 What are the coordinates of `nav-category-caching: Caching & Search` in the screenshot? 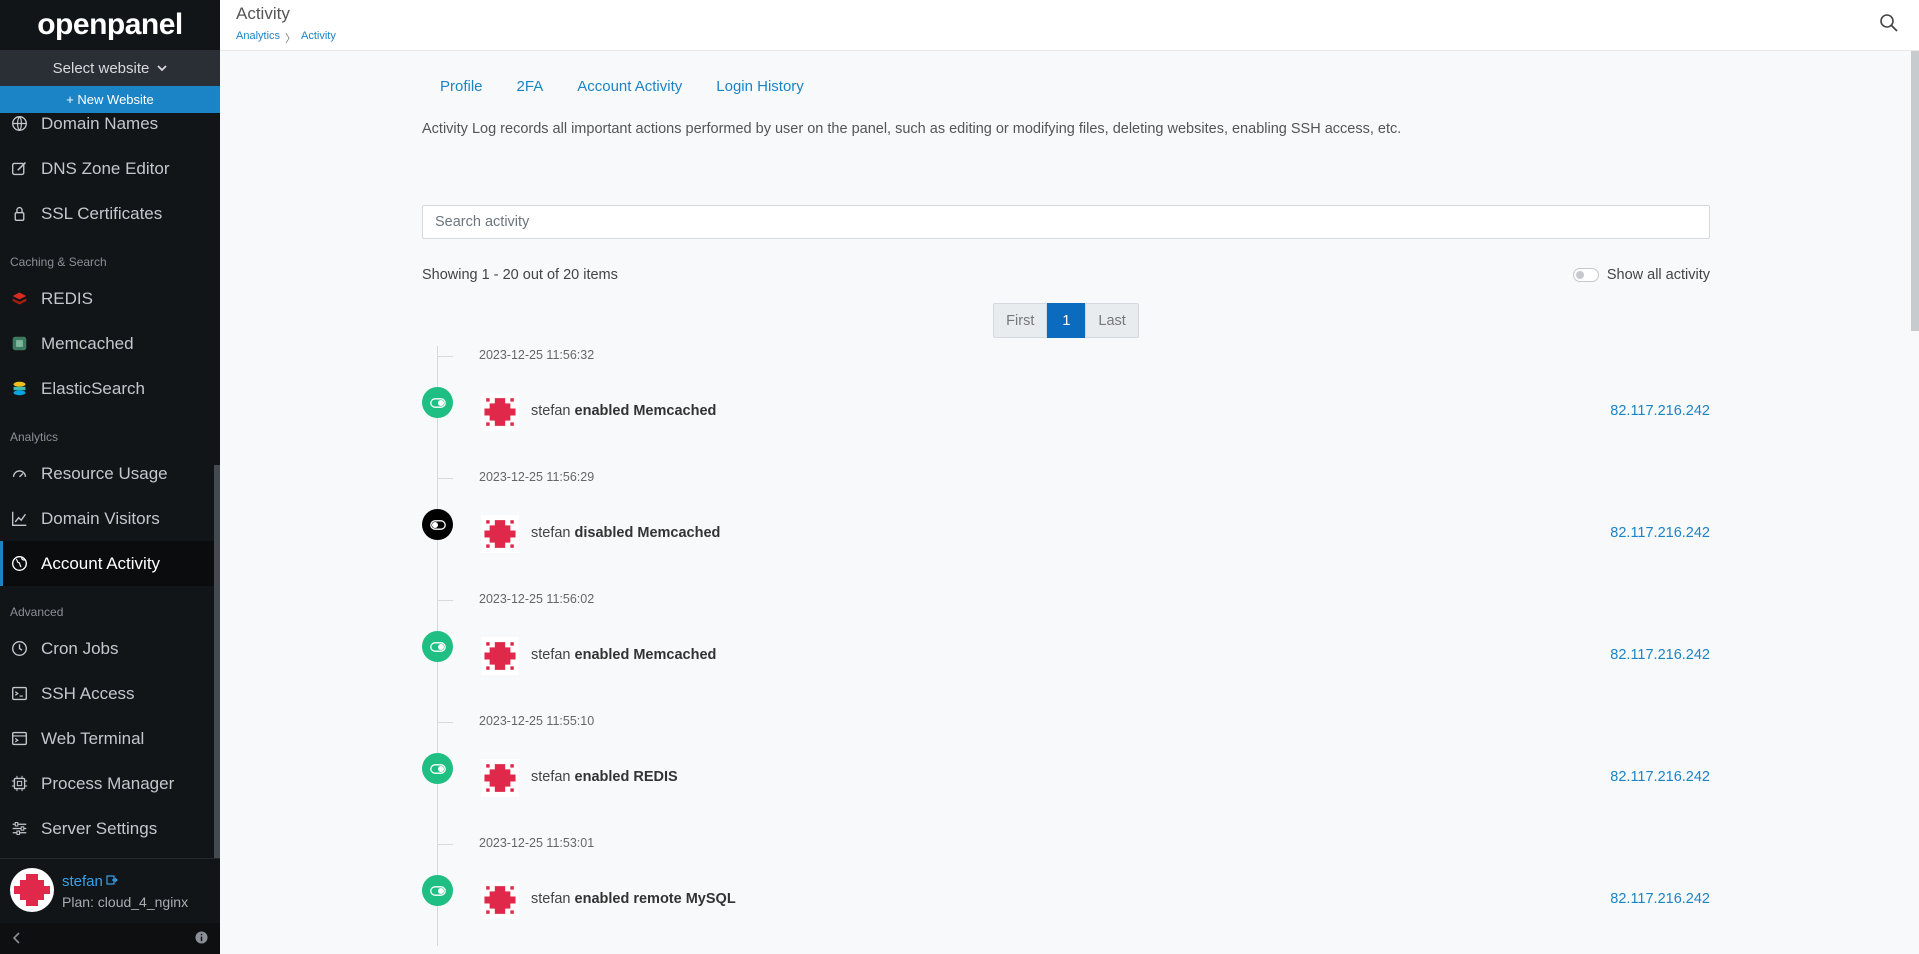 It's located at (58, 262).